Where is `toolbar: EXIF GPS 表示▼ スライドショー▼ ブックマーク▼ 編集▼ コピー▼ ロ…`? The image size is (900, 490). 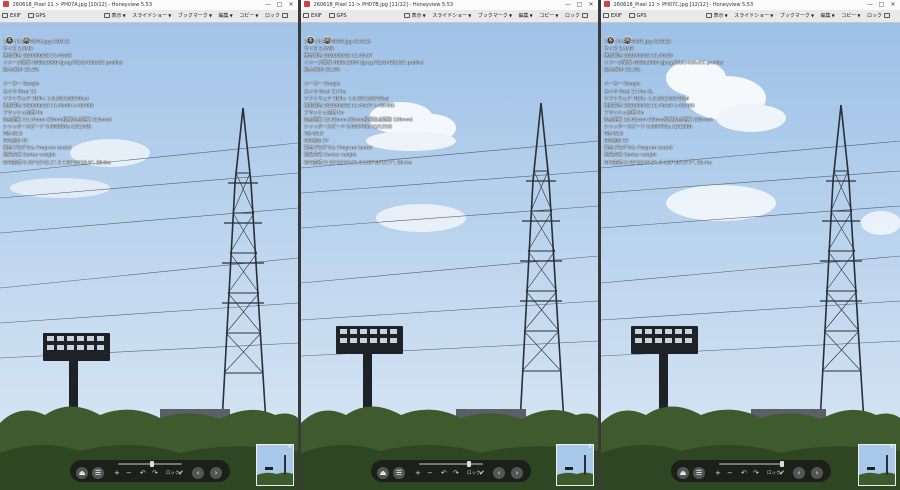
toolbar: EXIF GPS 表示▼ スライドショー▼ ブックマーク▼ 編集▼ コピー▼ ロ… is located at coordinates (449, 16).